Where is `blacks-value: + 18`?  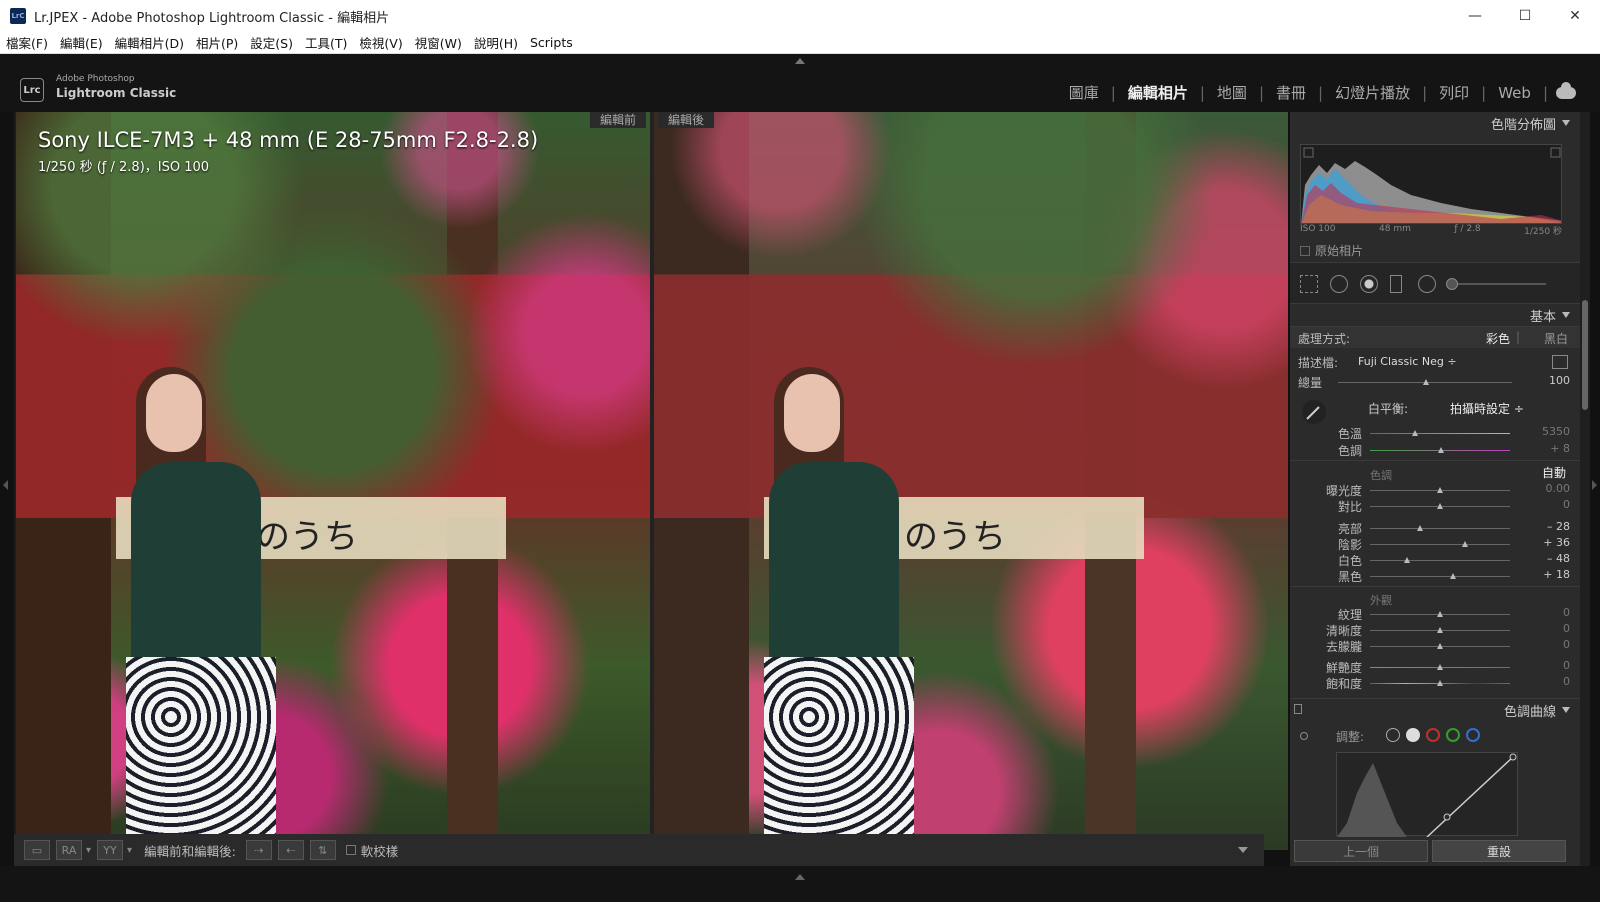
blacks-value: + 18 is located at coordinates (1556, 574).